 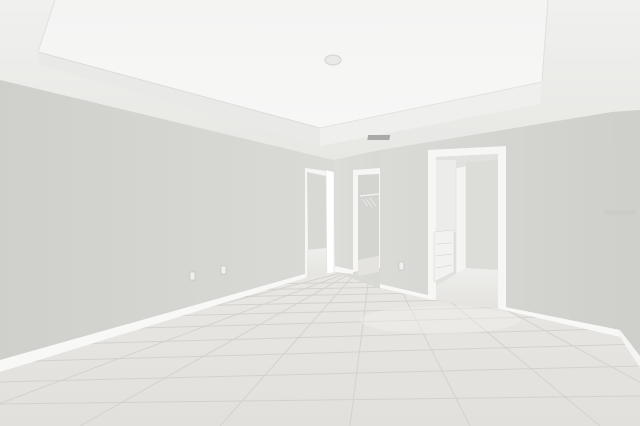 I want to click on ceiling-light-icon, so click(x=333, y=60).